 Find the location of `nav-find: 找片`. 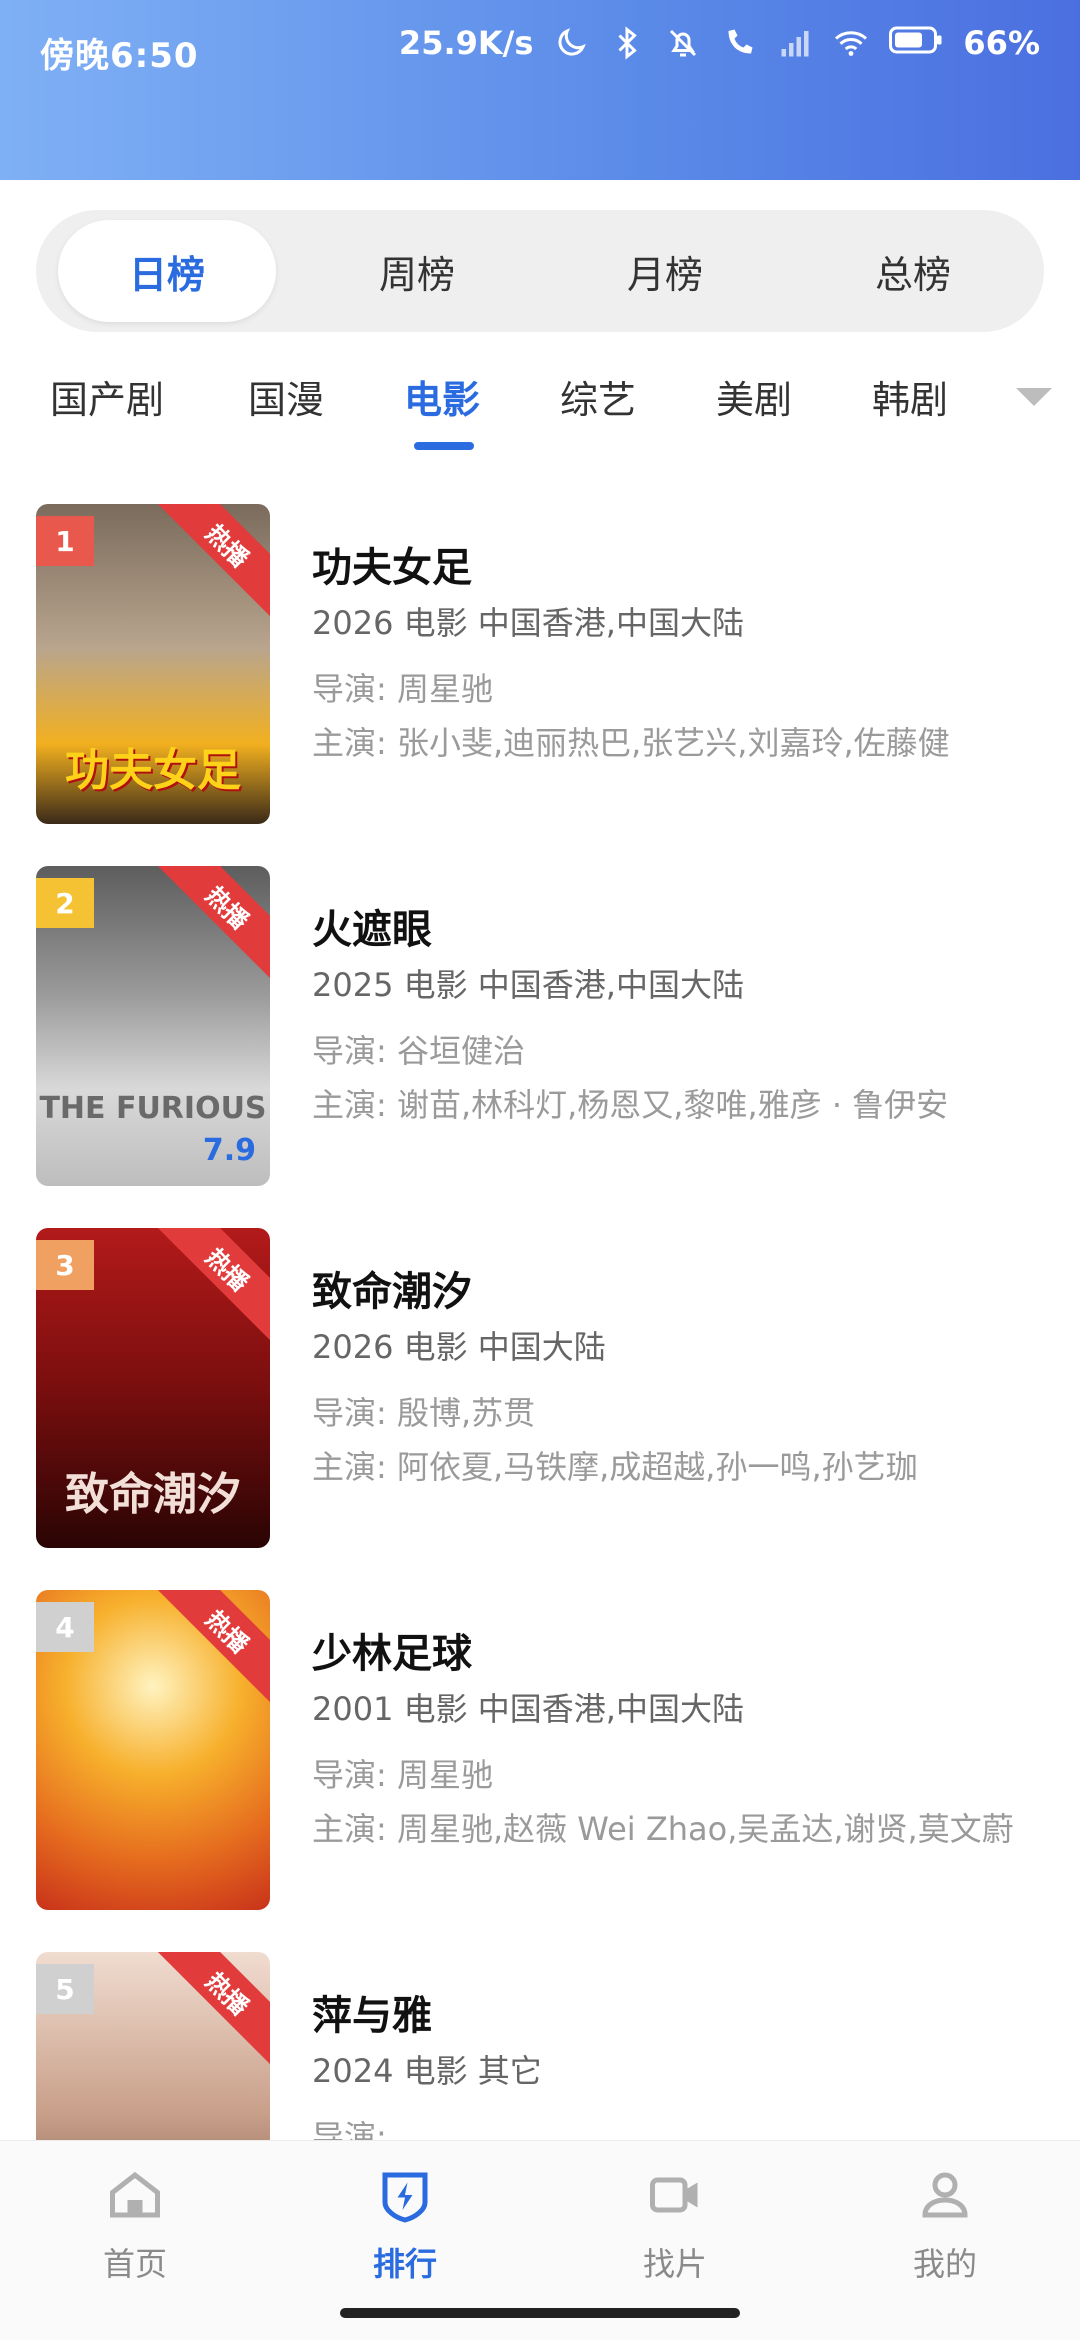

nav-find: 找片 is located at coordinates (675, 2230).